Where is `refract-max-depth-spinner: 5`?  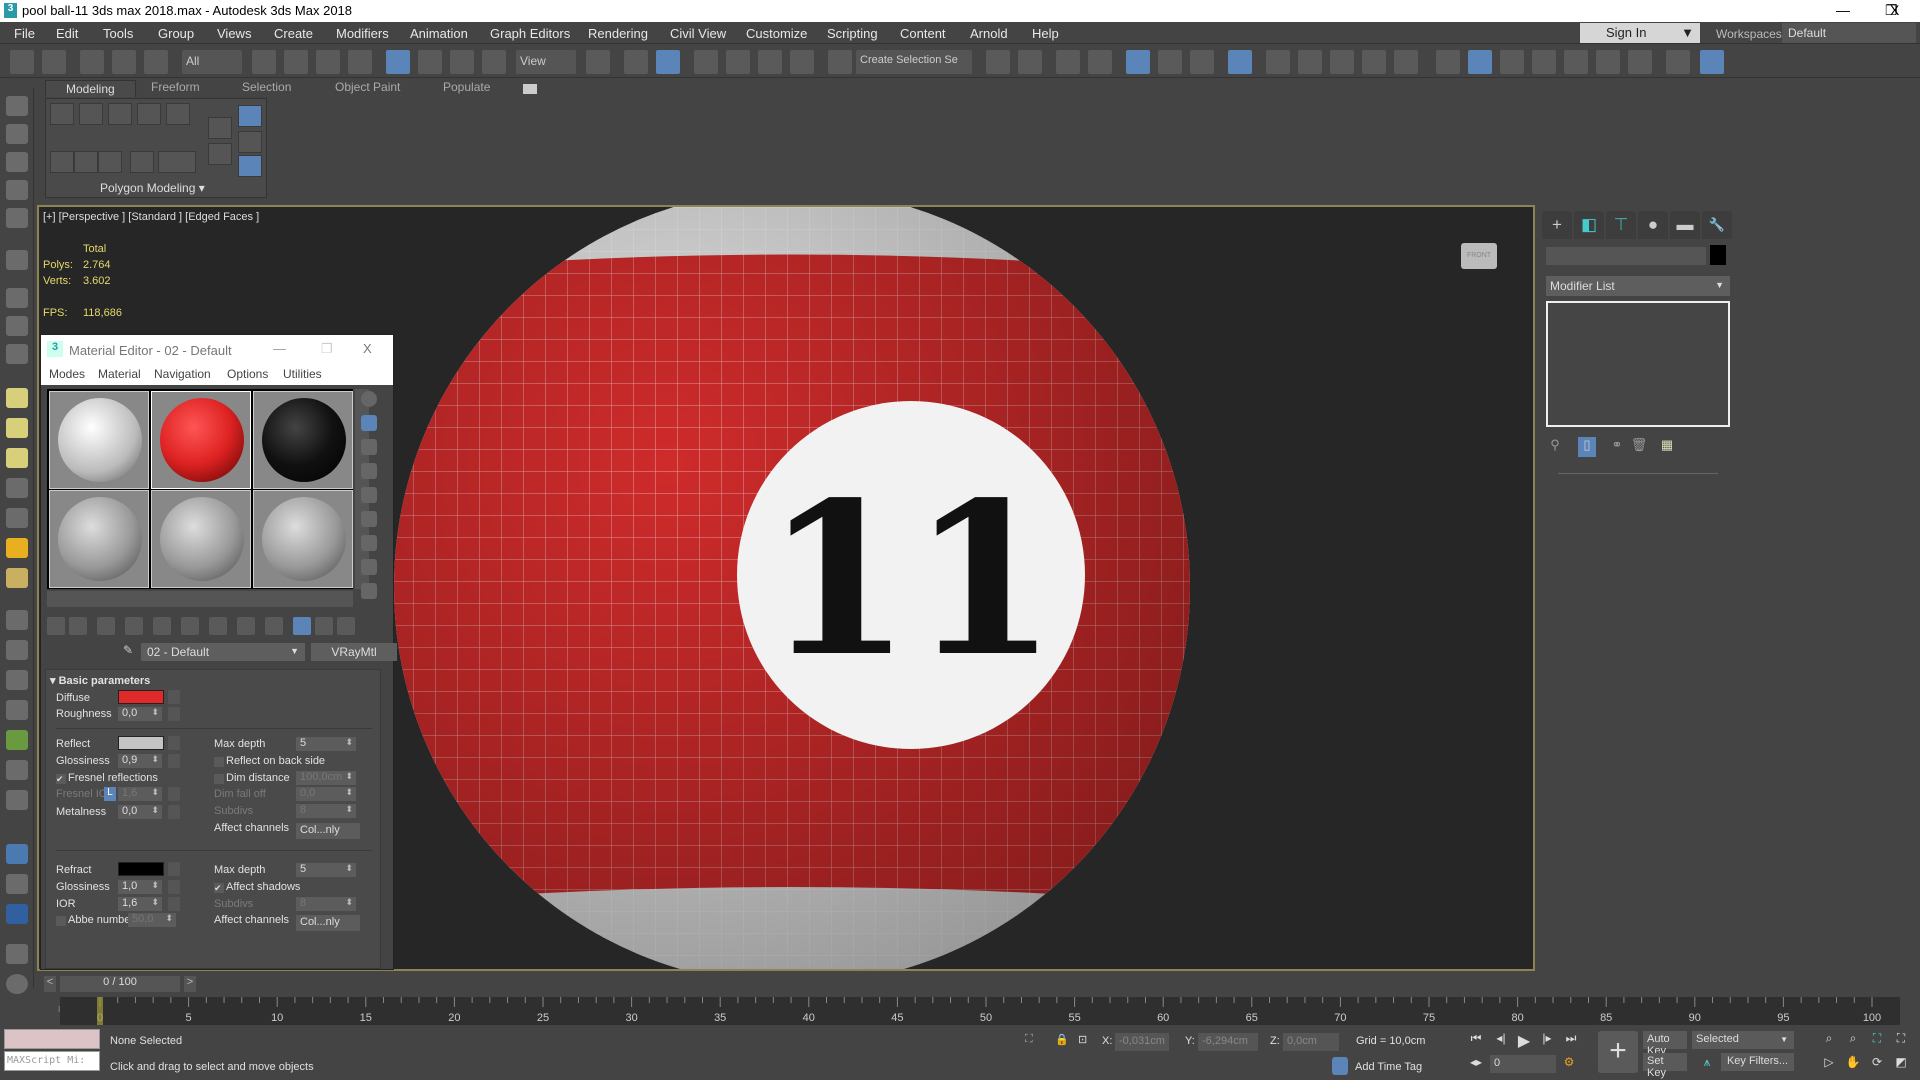 refract-max-depth-spinner: 5 is located at coordinates (326, 870).